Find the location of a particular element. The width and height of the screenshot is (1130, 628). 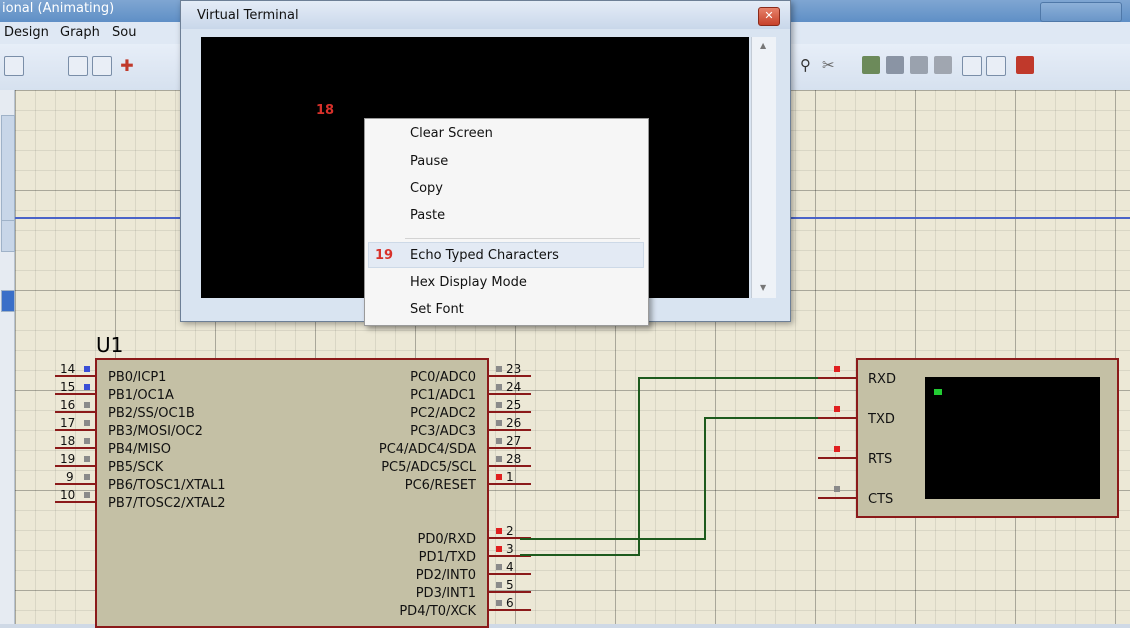

step-annotation: 18 is located at coordinates (325, 110).